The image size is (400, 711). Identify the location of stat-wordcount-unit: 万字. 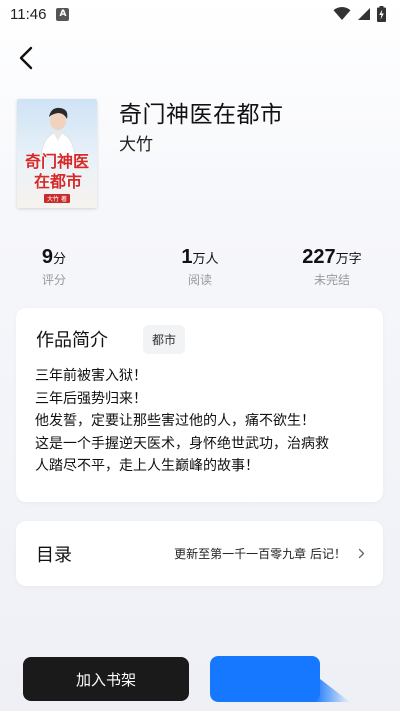
(348, 259).